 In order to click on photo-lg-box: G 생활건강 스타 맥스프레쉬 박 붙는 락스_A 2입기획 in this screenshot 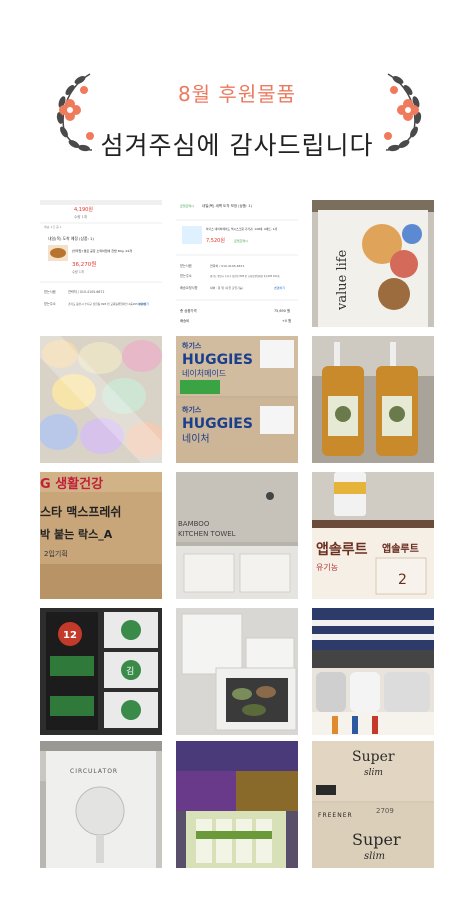, I will do `click(101, 535)`.